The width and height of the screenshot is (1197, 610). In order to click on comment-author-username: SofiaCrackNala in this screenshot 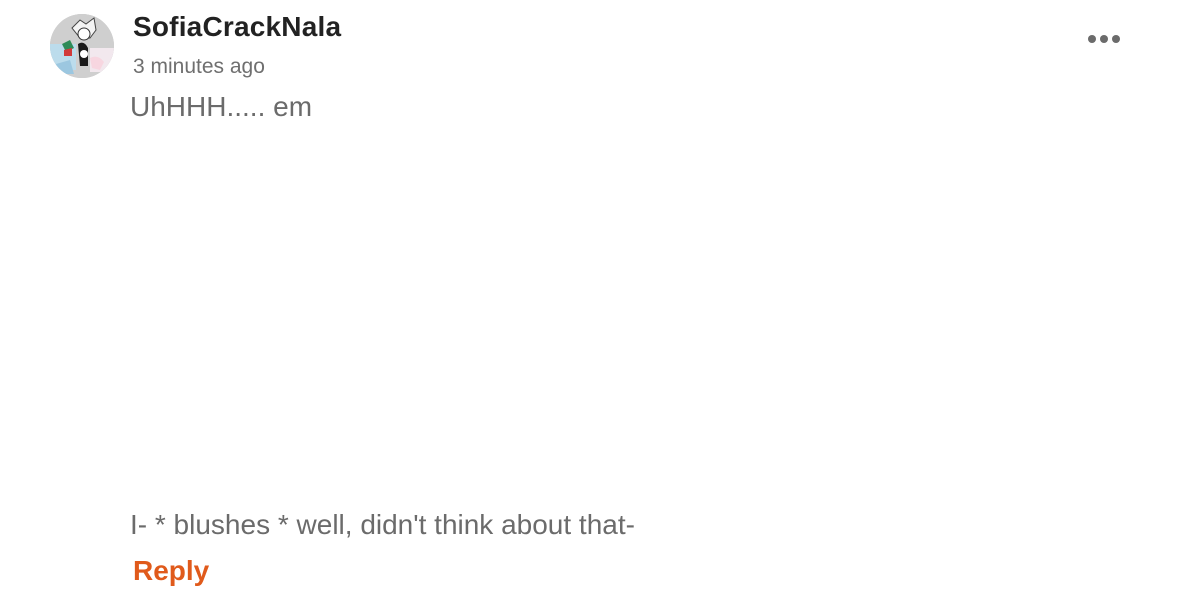, I will do `click(237, 27)`.